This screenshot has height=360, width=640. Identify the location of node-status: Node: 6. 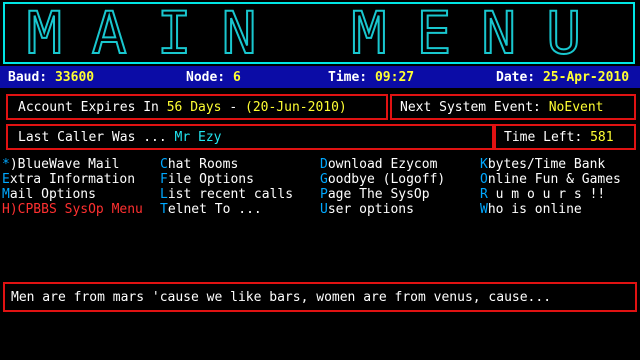
(213, 77).